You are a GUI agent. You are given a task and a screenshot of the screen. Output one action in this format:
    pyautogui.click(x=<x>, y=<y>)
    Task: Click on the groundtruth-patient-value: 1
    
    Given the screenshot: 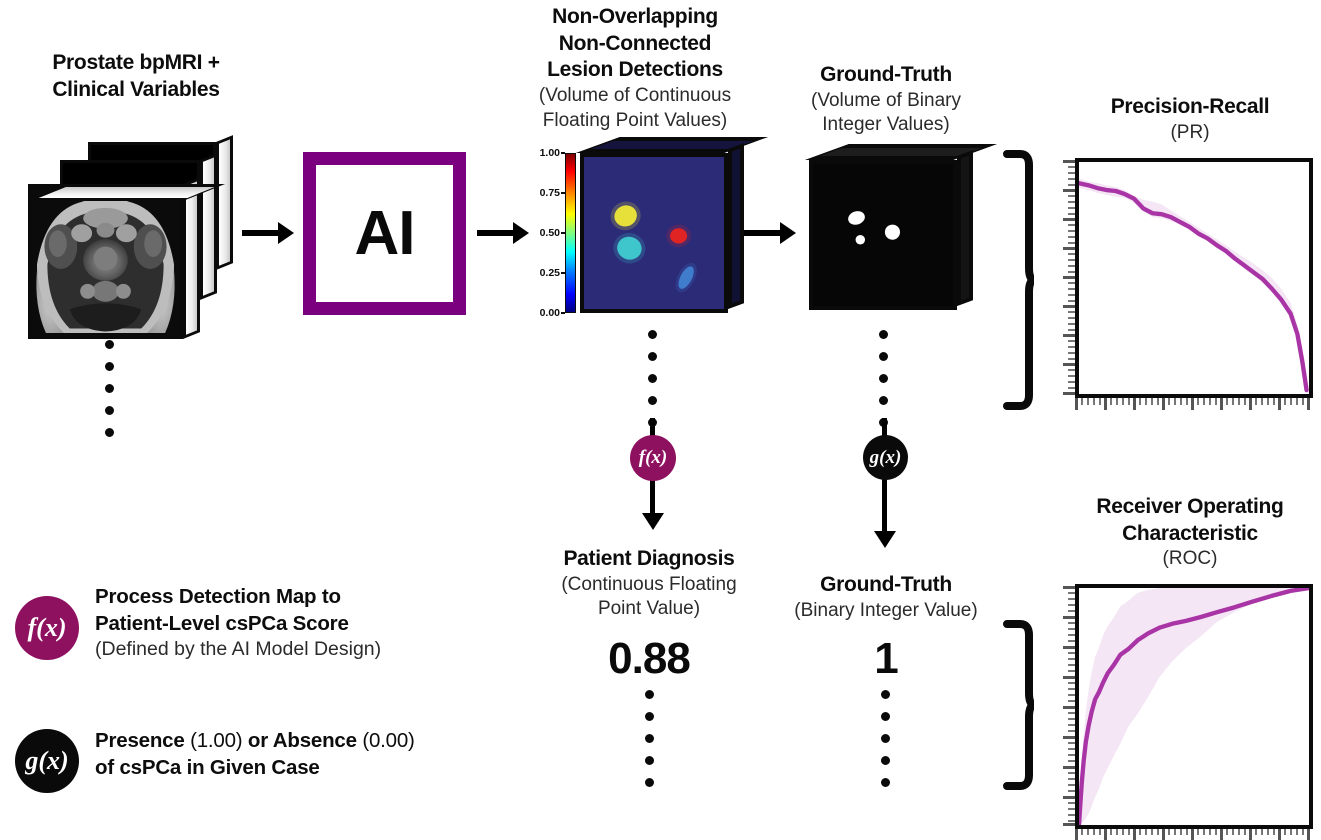 What is the action you would take?
    pyautogui.click(x=886, y=658)
    